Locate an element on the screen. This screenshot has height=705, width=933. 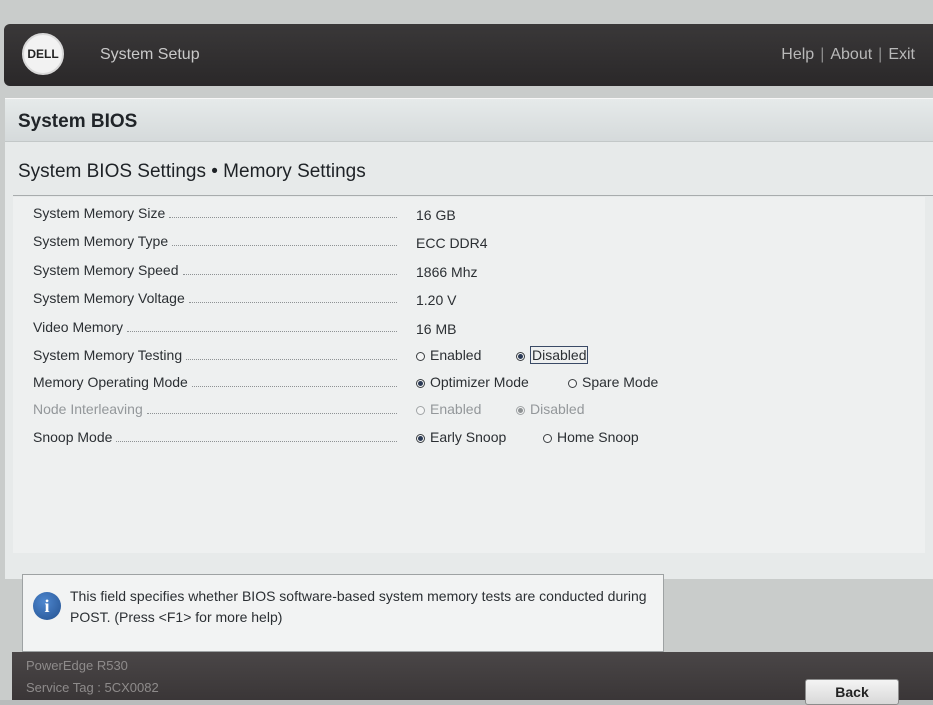
setting-row: Node Interleaving Enabled Disabled is located at coordinates (473, 410).